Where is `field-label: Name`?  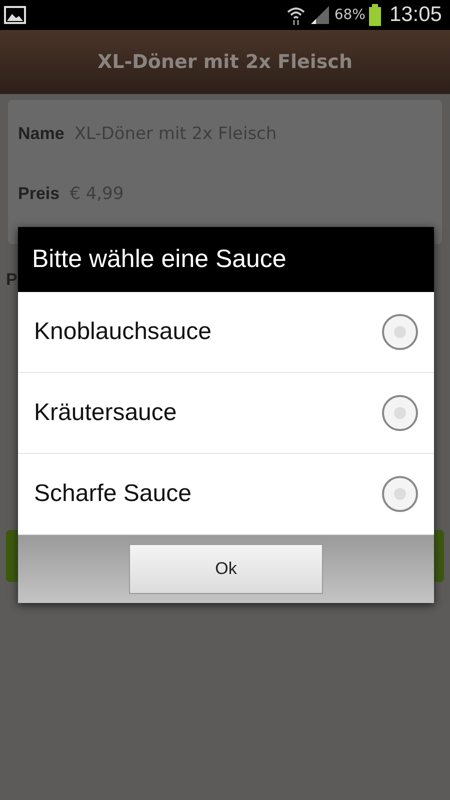
field-label: Name is located at coordinates (41, 134).